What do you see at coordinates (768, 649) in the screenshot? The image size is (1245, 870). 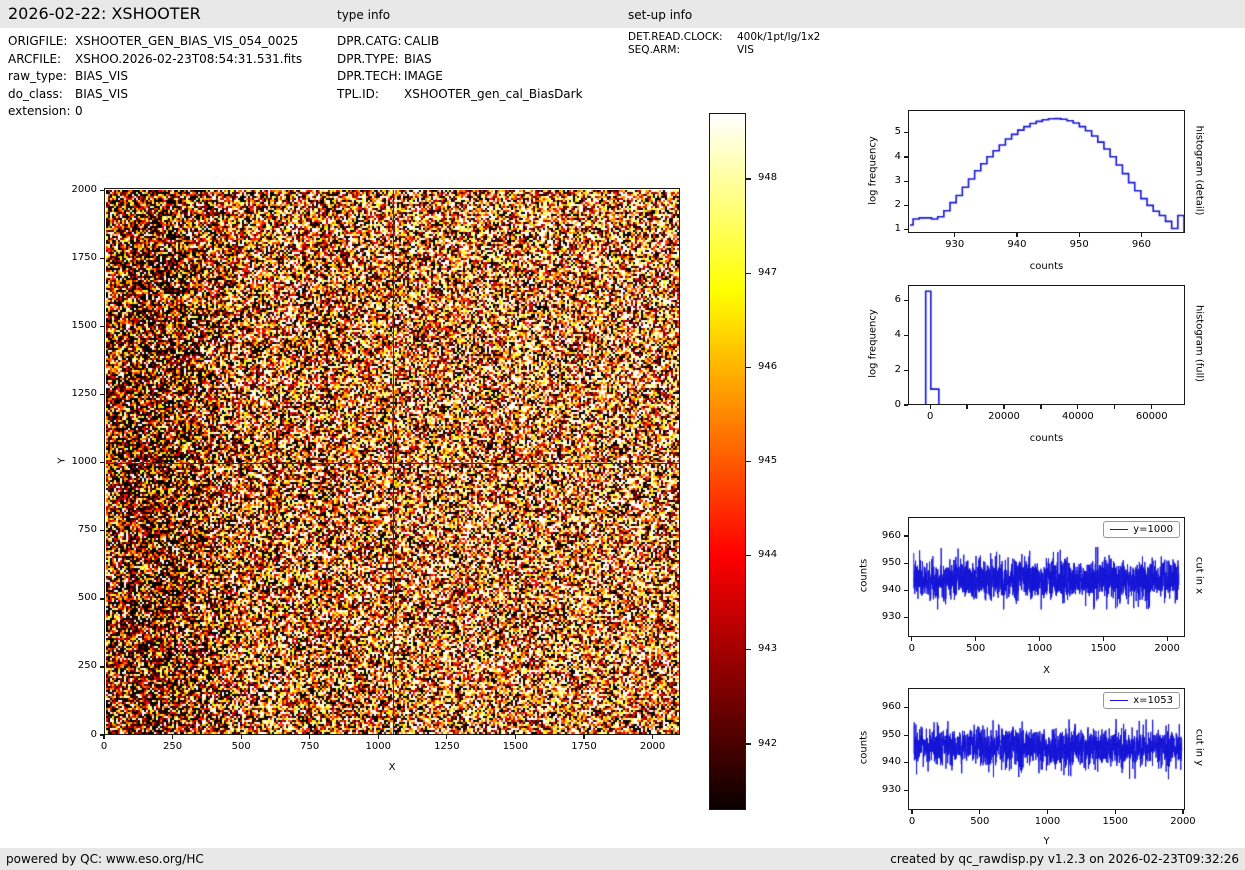 I see `colorbar-tick-label: 943` at bounding box center [768, 649].